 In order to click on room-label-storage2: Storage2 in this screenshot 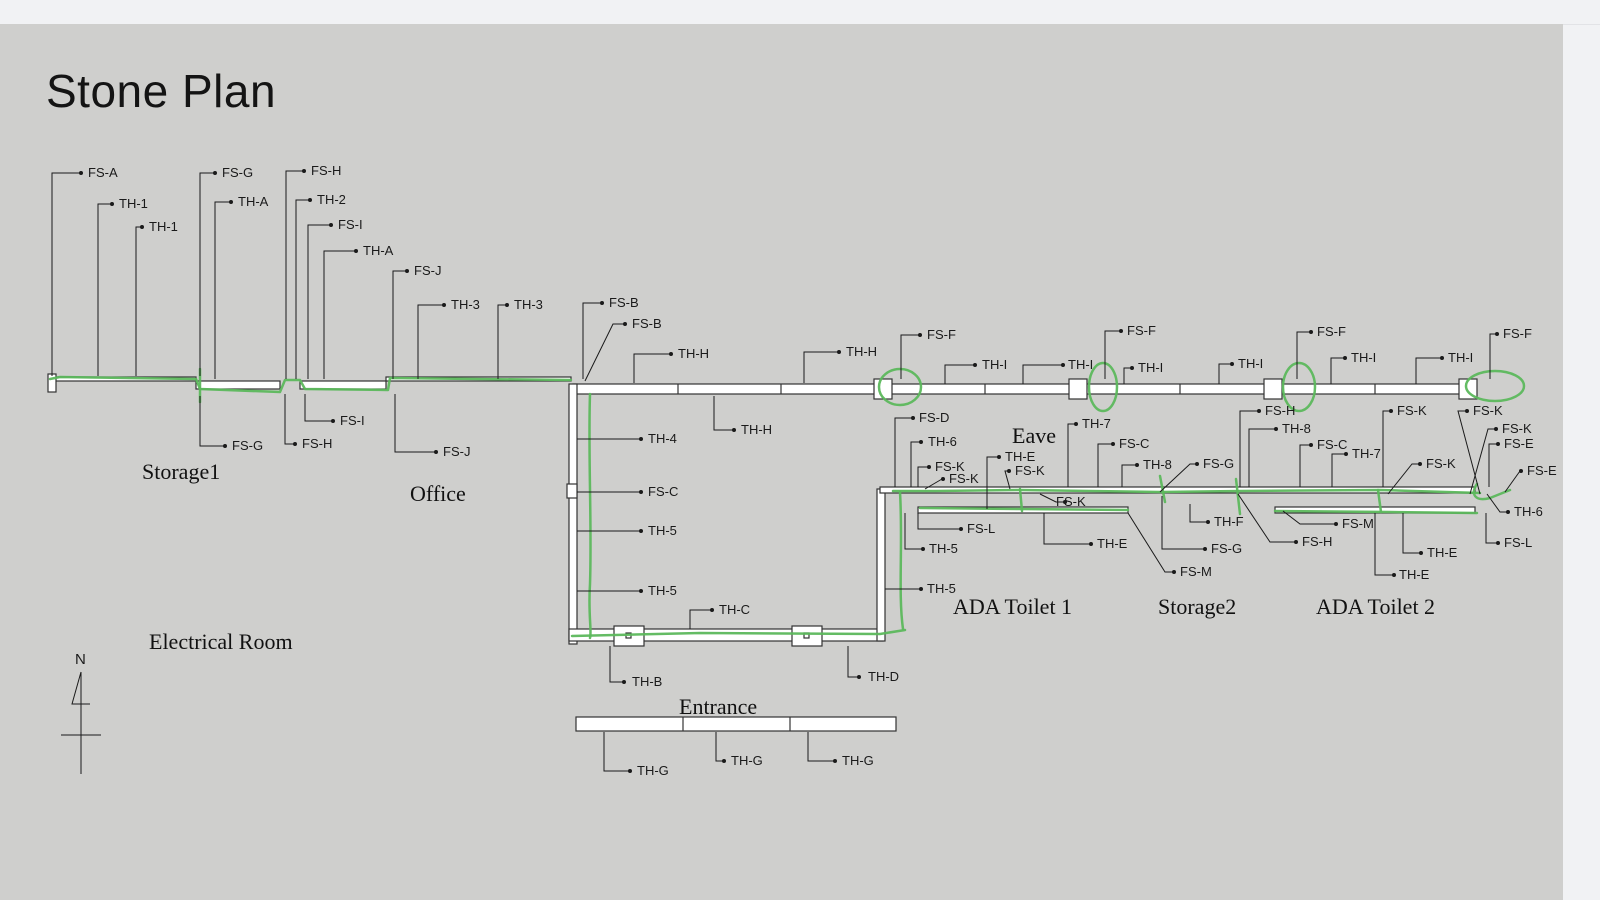, I will do `click(1197, 606)`.